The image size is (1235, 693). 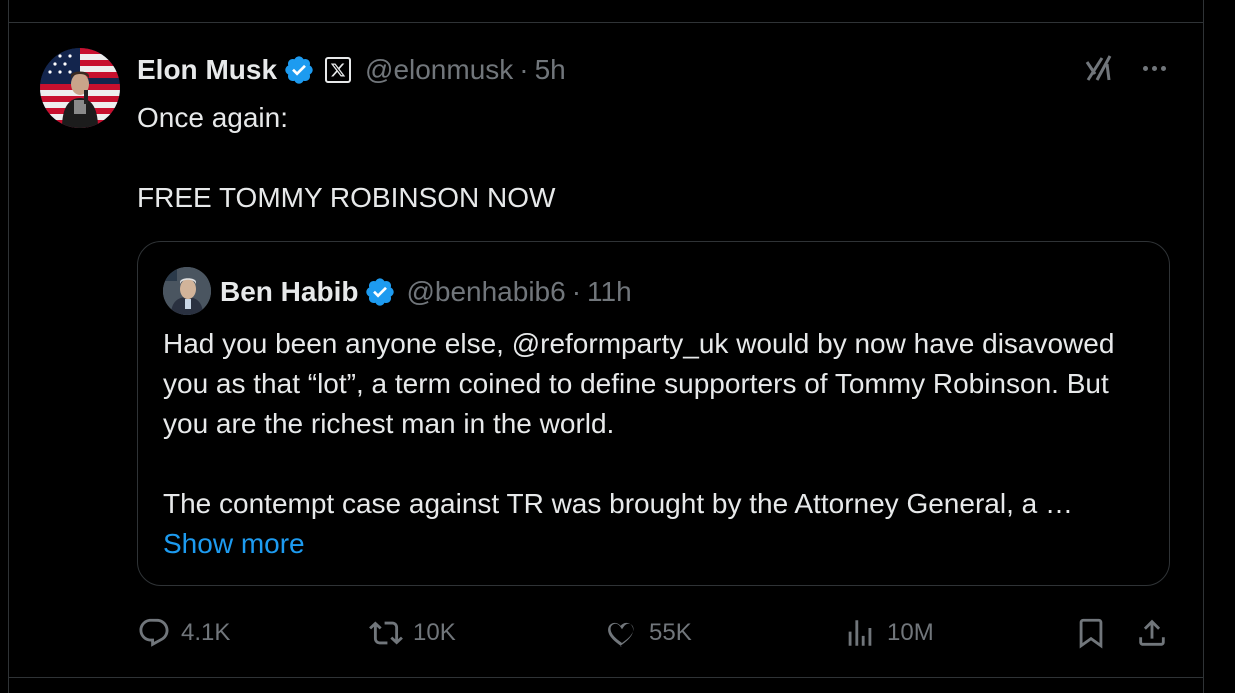 I want to click on like-icon, so click(x=621, y=634).